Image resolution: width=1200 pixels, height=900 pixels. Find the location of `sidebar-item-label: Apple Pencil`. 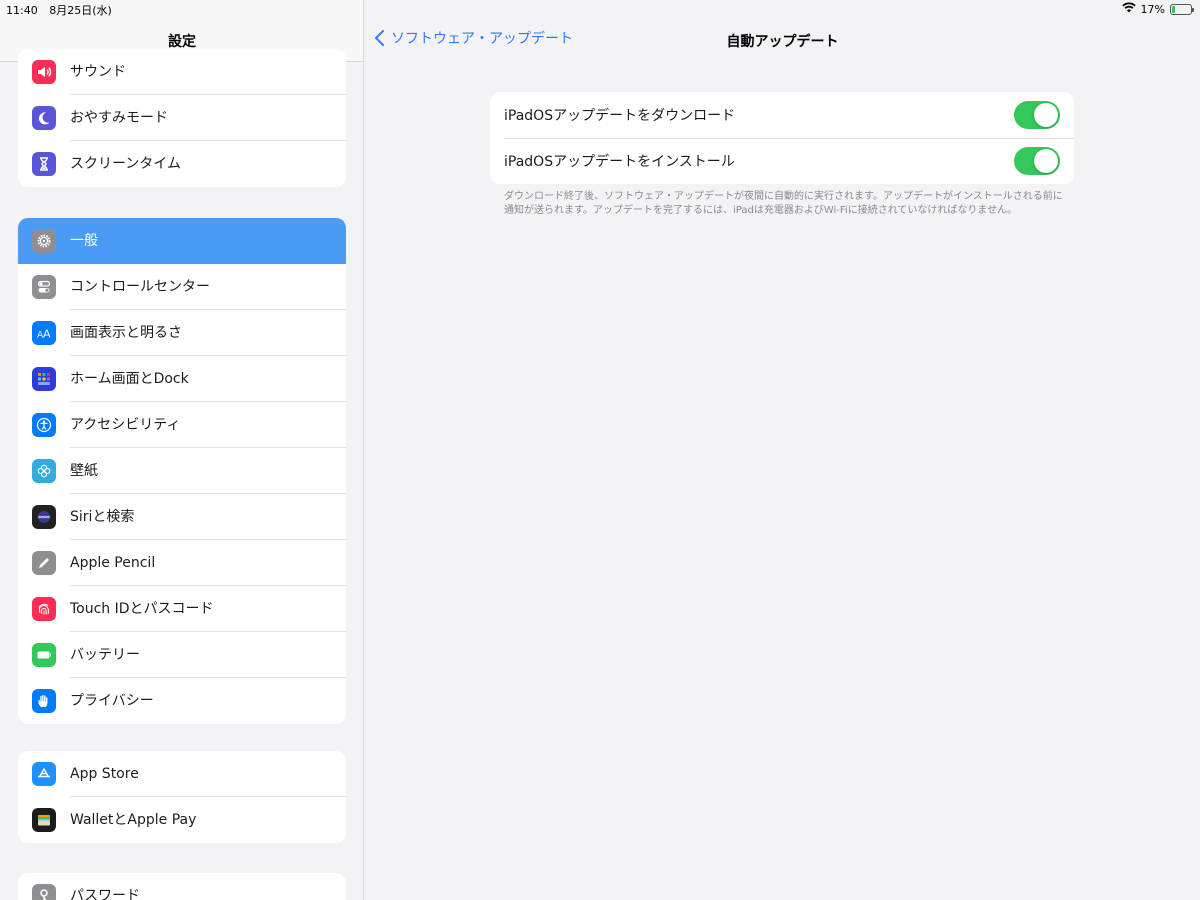

sidebar-item-label: Apple Pencil is located at coordinates (208, 563).